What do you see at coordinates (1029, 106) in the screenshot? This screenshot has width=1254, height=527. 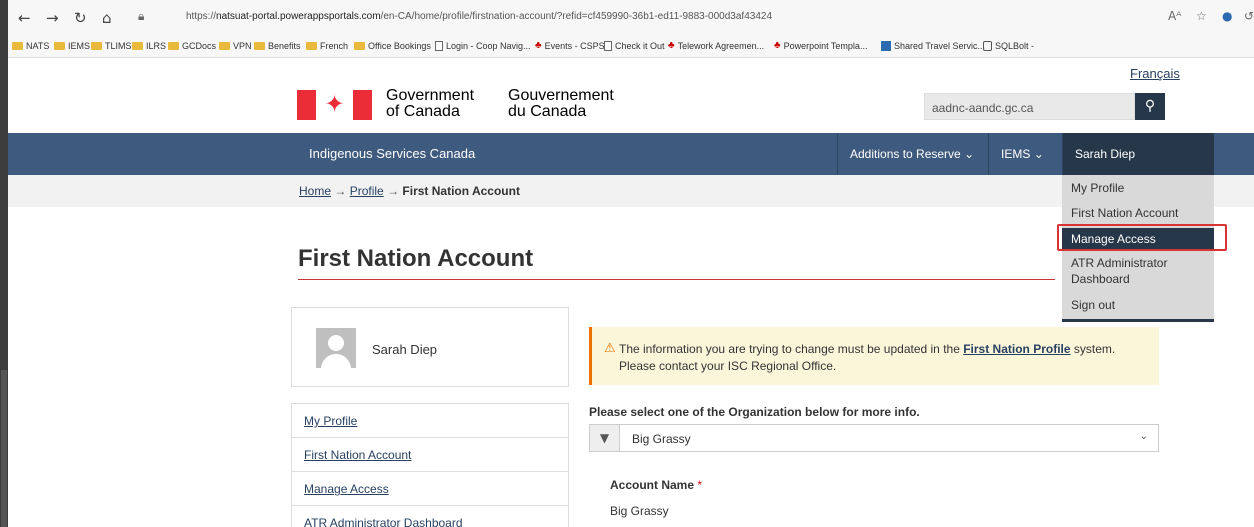 I see `site-search-input: aadnc-aandc.gc.ca` at bounding box center [1029, 106].